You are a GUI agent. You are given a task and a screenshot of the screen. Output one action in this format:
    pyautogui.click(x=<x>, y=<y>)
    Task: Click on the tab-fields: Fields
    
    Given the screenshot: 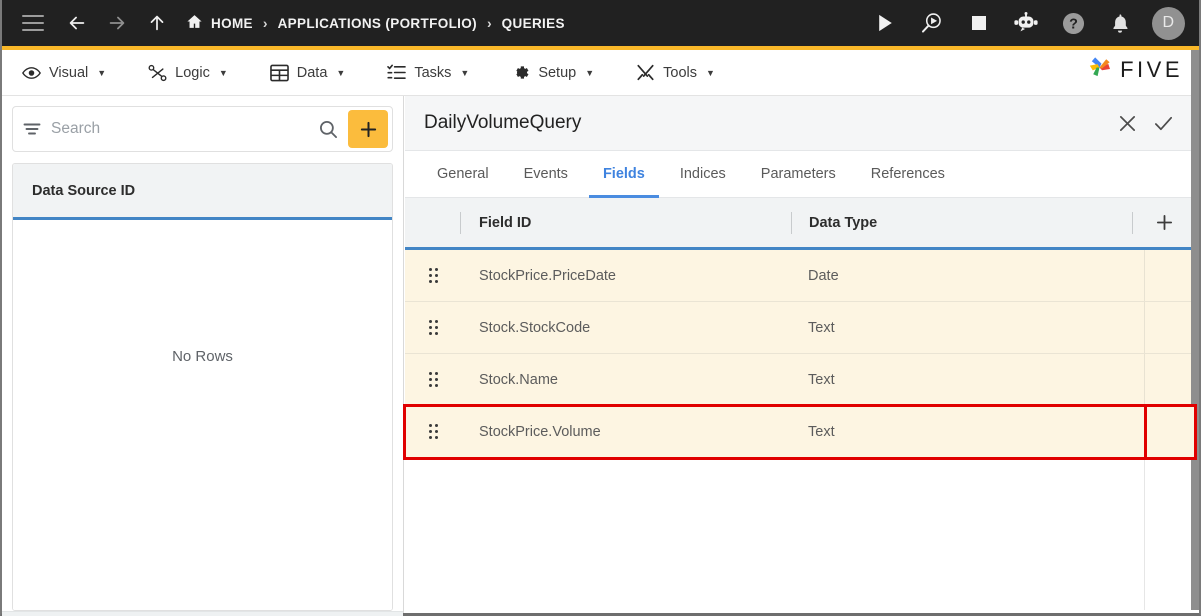 What is the action you would take?
    pyautogui.click(x=623, y=175)
    